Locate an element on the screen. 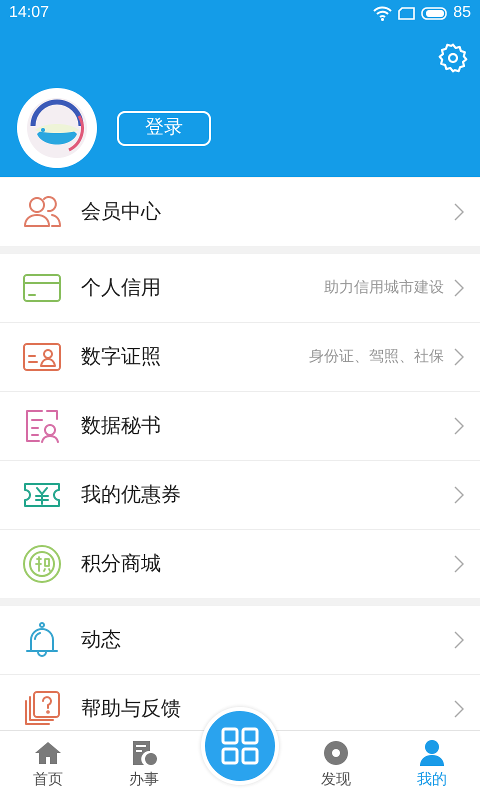 Image resolution: width=480 pixels, height=800 pixels. menu-item: 个人信用 助力信用城市建设 is located at coordinates (240, 288).